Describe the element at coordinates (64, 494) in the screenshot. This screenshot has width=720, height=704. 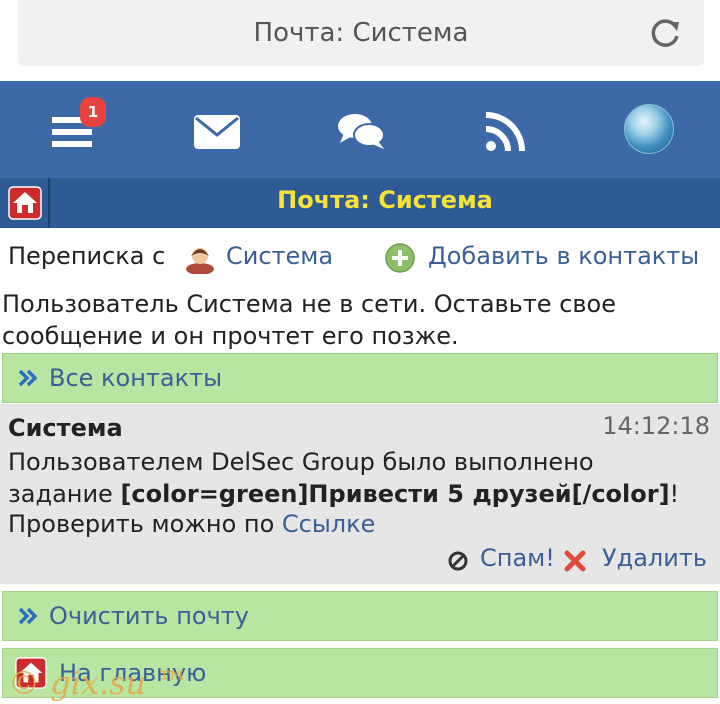
I see `message-line2-prefix: задание` at that location.